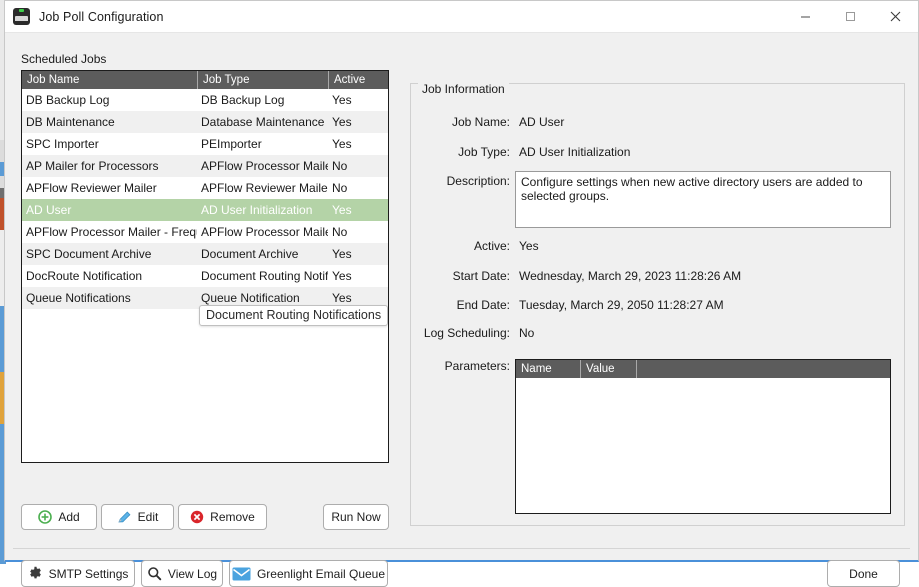 This screenshot has width=919, height=587. I want to click on maximize-icon, so click(850, 16).